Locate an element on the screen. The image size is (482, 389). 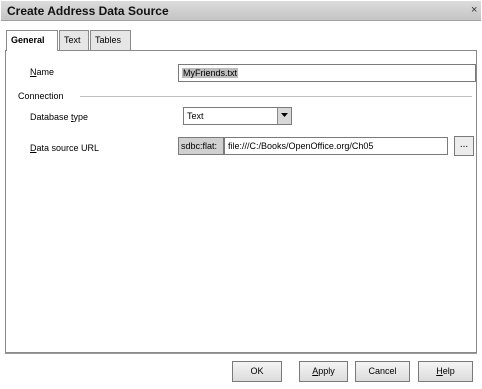
name-label: Name is located at coordinates (42, 72).